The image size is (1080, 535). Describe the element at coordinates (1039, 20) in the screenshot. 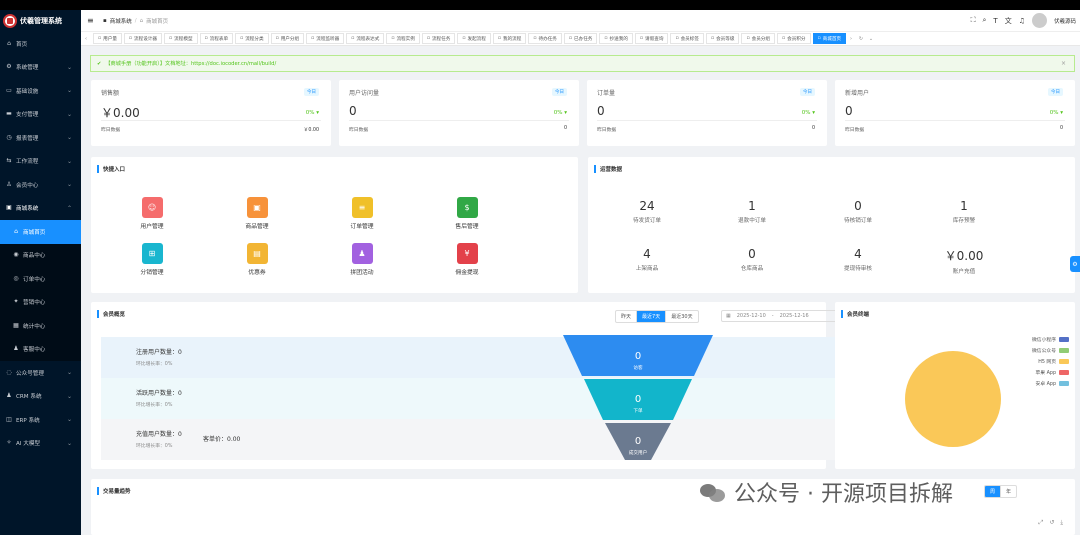

I see `avatar` at that location.